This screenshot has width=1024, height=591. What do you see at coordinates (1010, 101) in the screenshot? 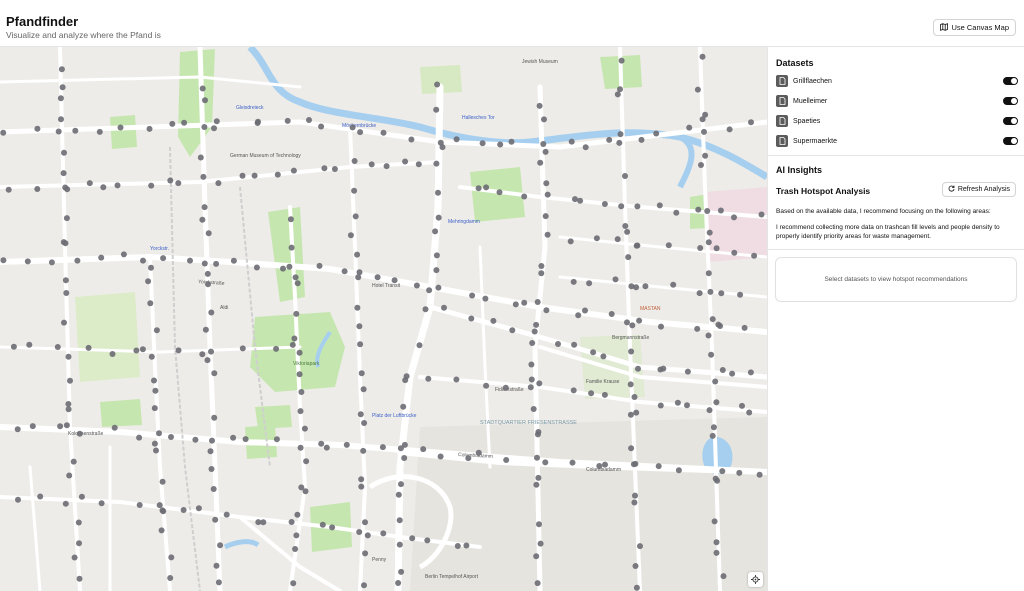
I see `dataset-toggle-muelleimer` at bounding box center [1010, 101].